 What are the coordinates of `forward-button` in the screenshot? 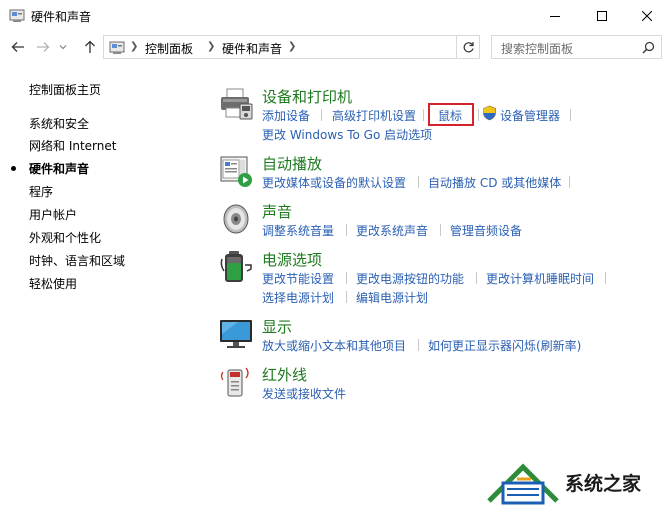 It's located at (43, 47).